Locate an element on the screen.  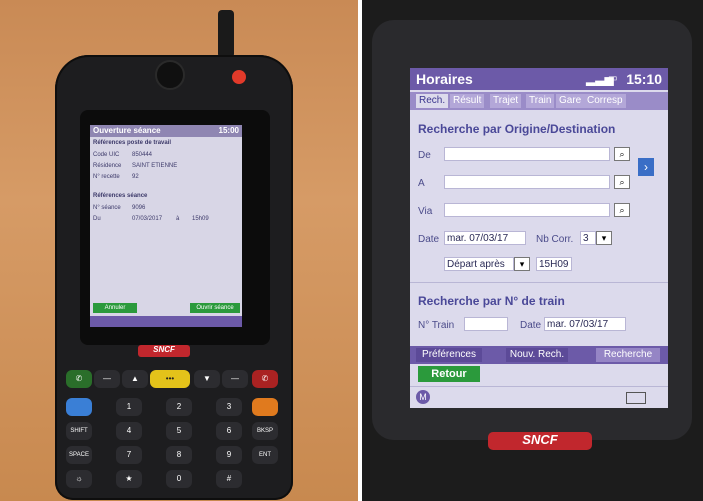
space-key: SPACE is located at coordinates (79, 455).